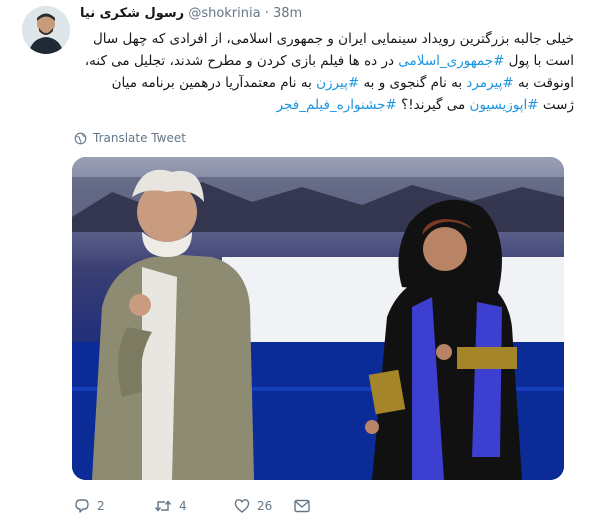  Describe the element at coordinates (82, 506) in the screenshot. I see `reply-icon` at that location.